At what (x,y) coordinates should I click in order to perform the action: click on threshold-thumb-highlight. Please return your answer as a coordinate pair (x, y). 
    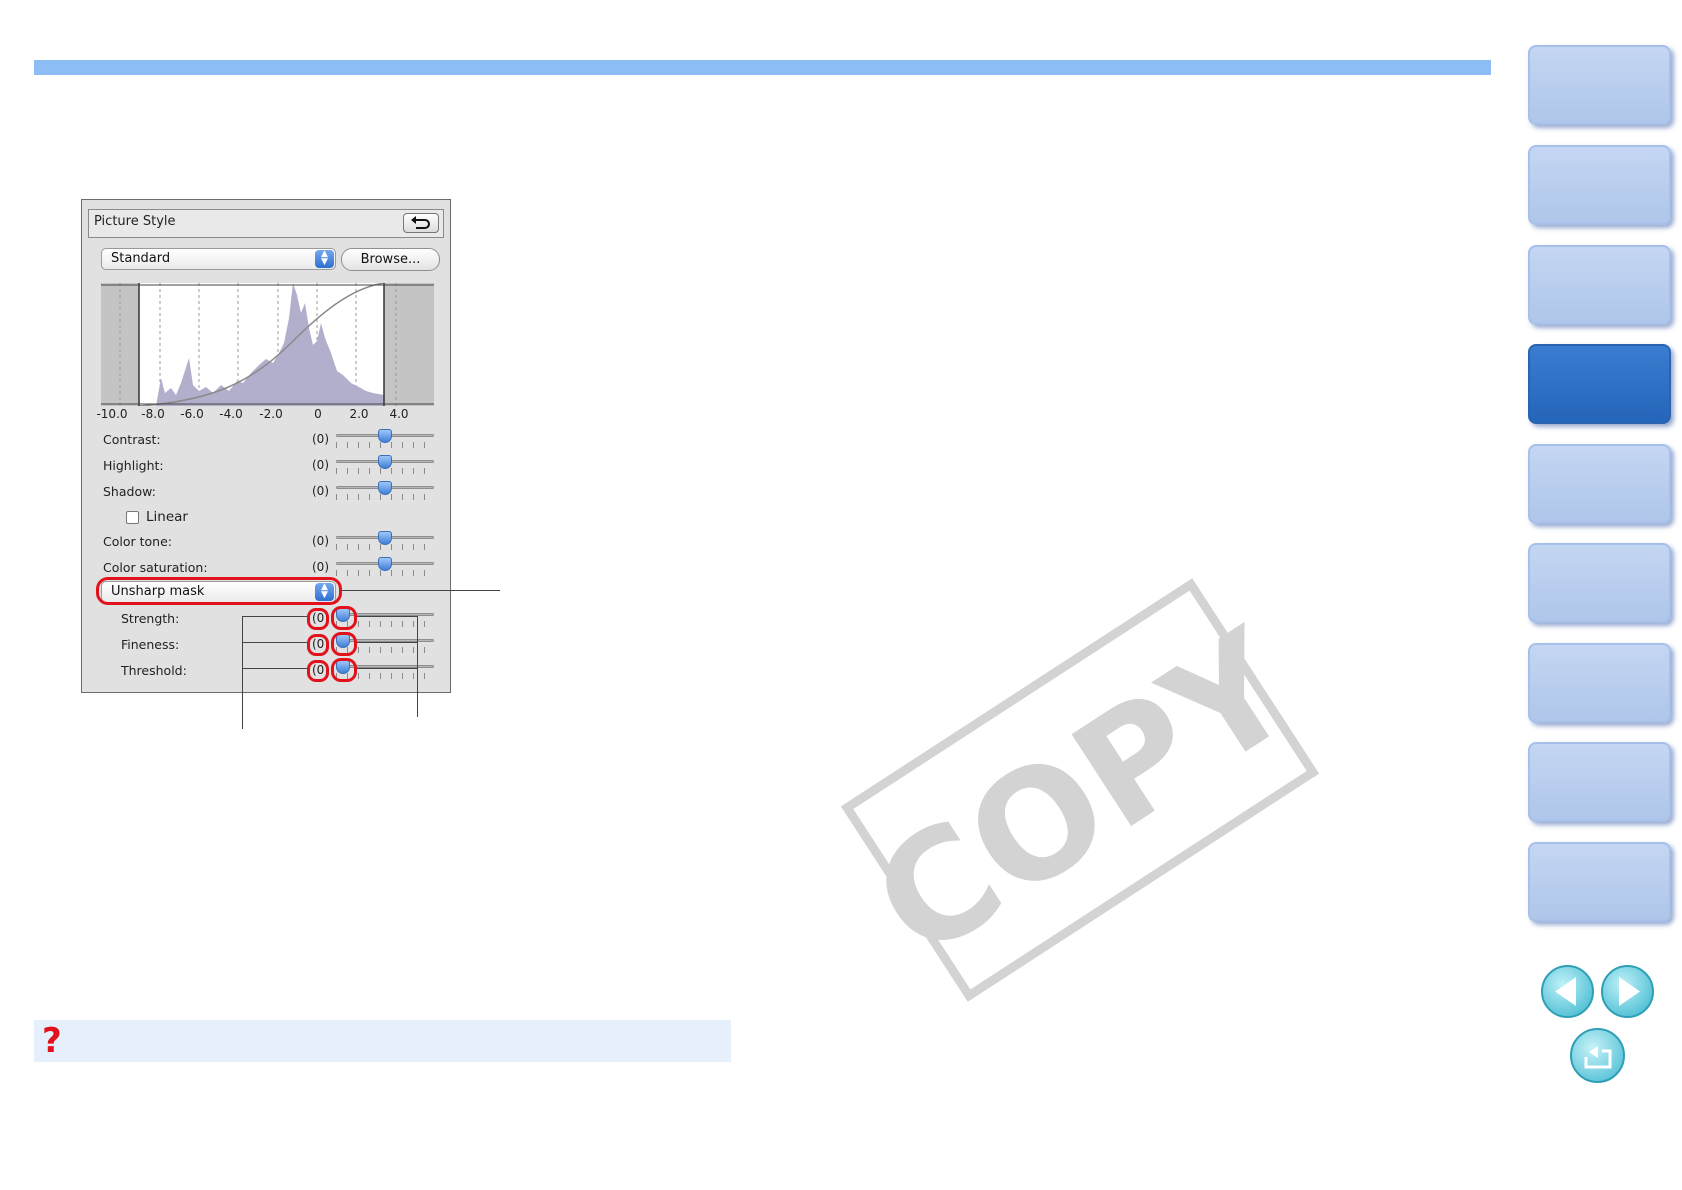
    Looking at the image, I should click on (344, 670).